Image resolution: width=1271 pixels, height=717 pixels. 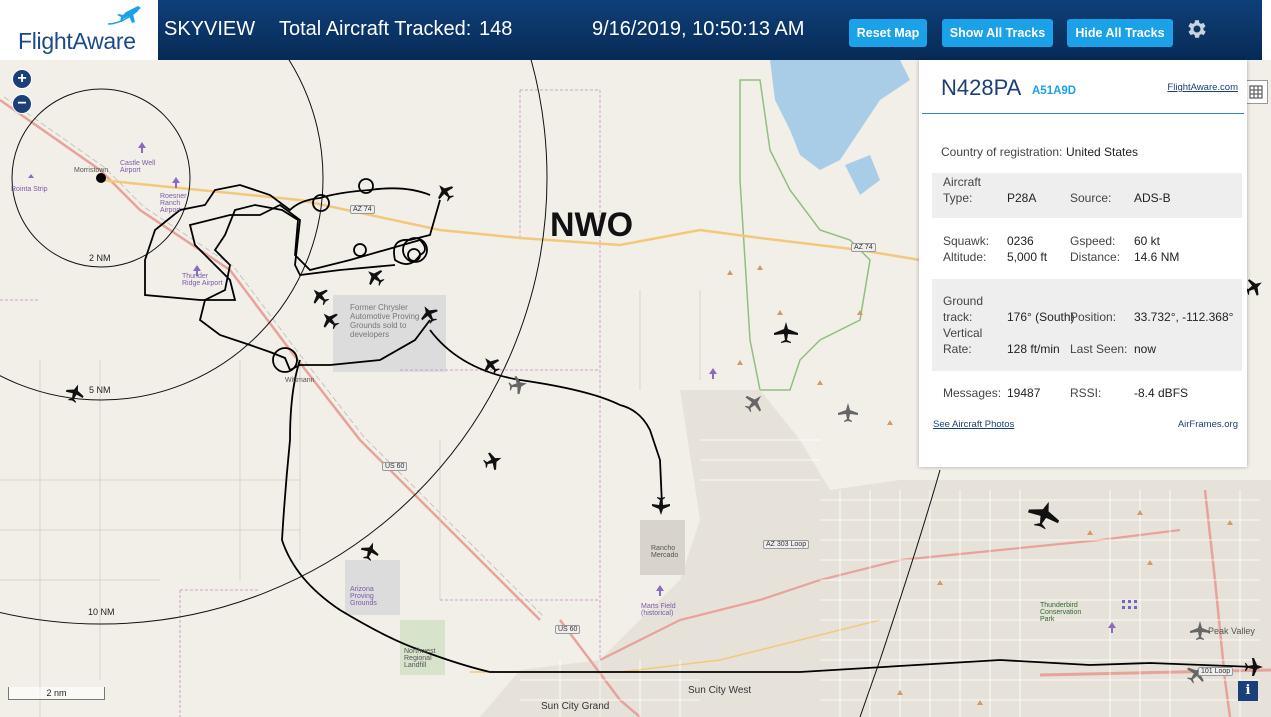 What do you see at coordinates (1027, 257) in the screenshot?
I see `altitude-value: 5,000 ft` at bounding box center [1027, 257].